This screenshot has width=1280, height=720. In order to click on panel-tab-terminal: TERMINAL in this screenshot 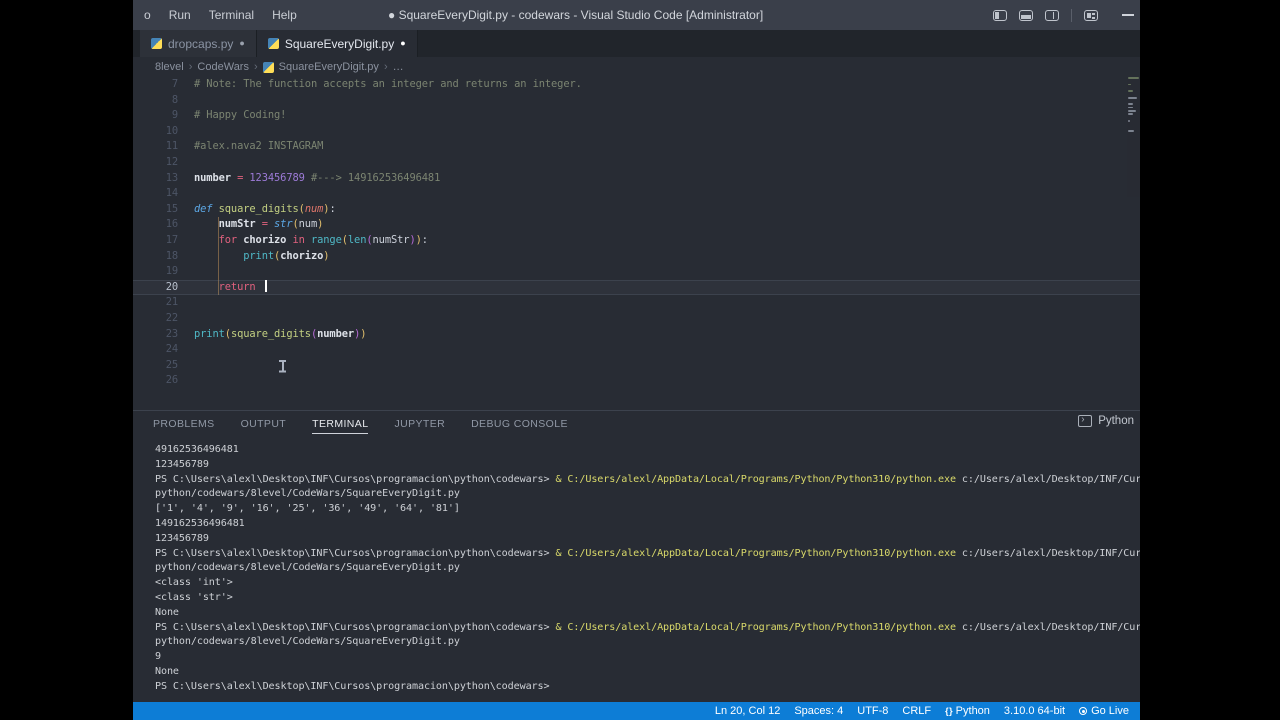, I will do `click(340, 426)`.